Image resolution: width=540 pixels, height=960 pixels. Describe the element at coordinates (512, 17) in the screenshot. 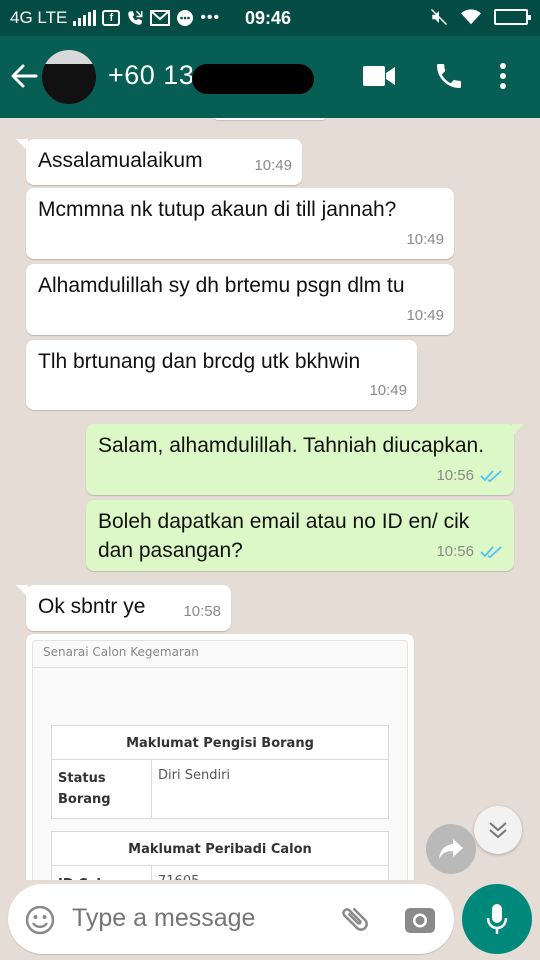

I see `battery-icon` at that location.